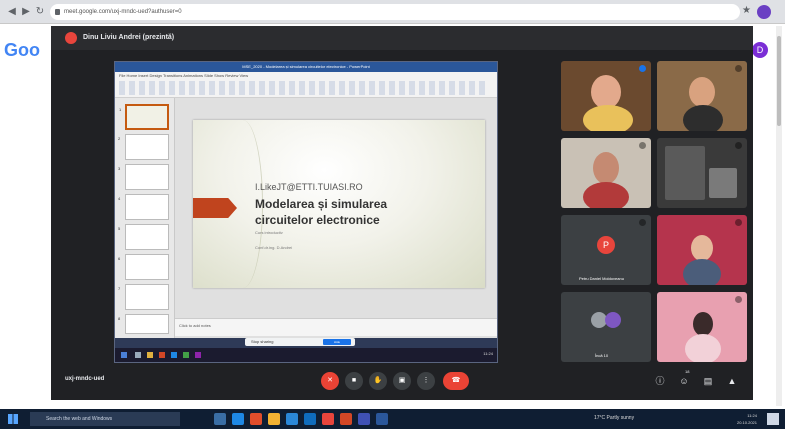 The height and width of the screenshot is (429, 785). Describe the element at coordinates (760, 50) in the screenshot. I see `google-account-avatar: D` at that location.